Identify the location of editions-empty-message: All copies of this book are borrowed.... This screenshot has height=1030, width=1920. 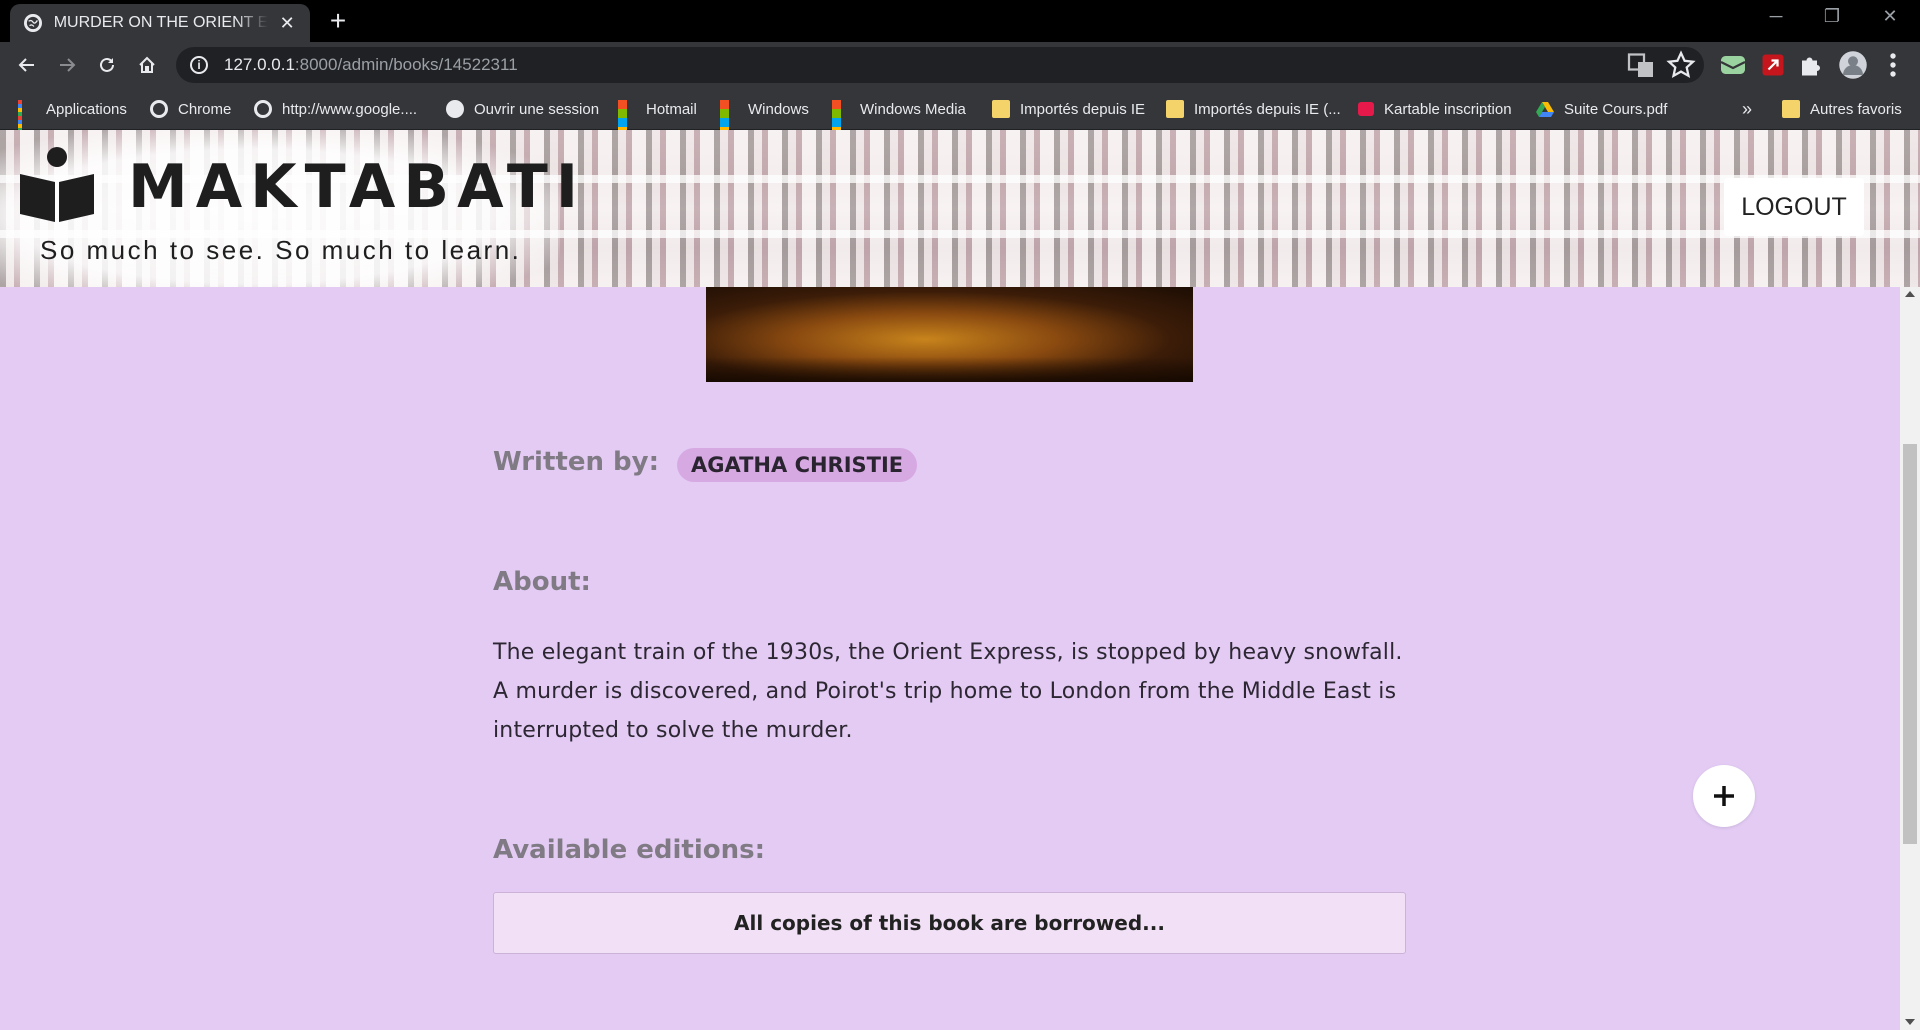
(949, 923).